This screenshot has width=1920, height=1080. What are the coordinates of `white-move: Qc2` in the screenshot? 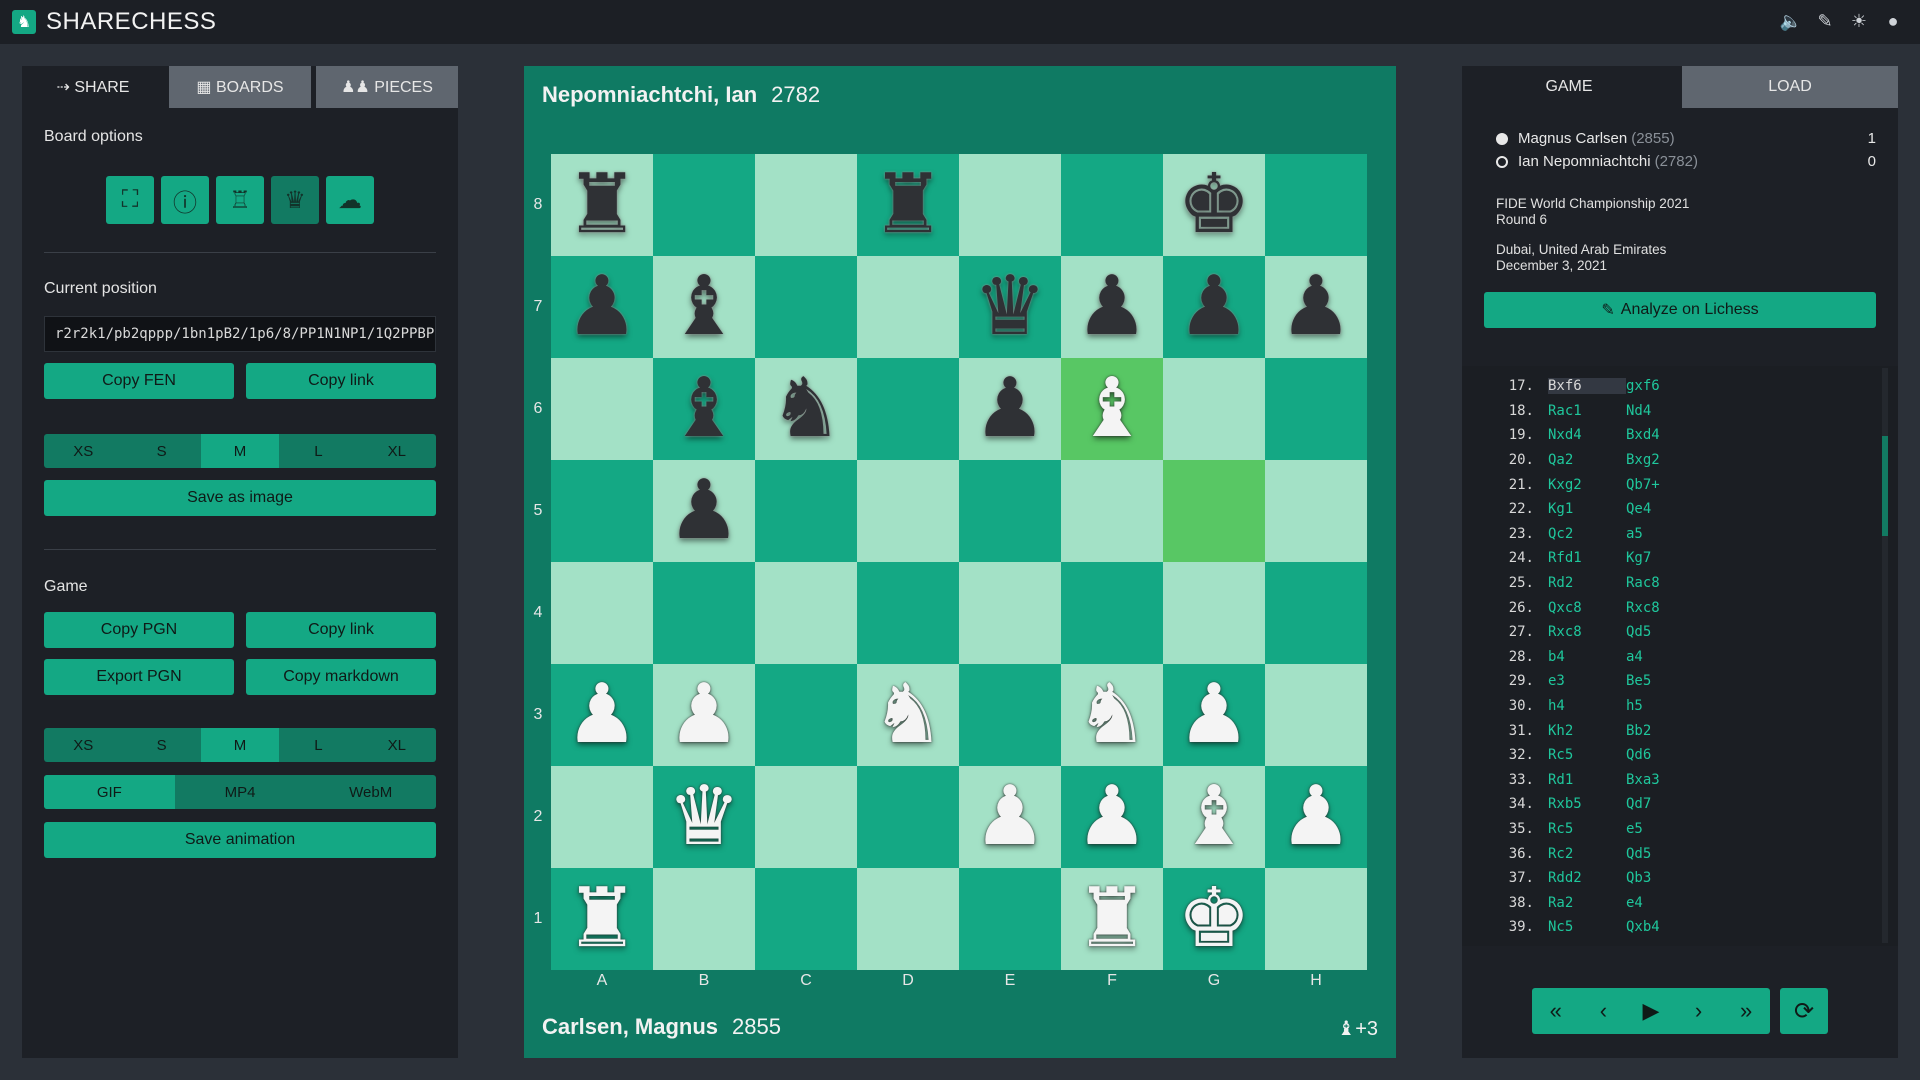 It's located at (1587, 534).